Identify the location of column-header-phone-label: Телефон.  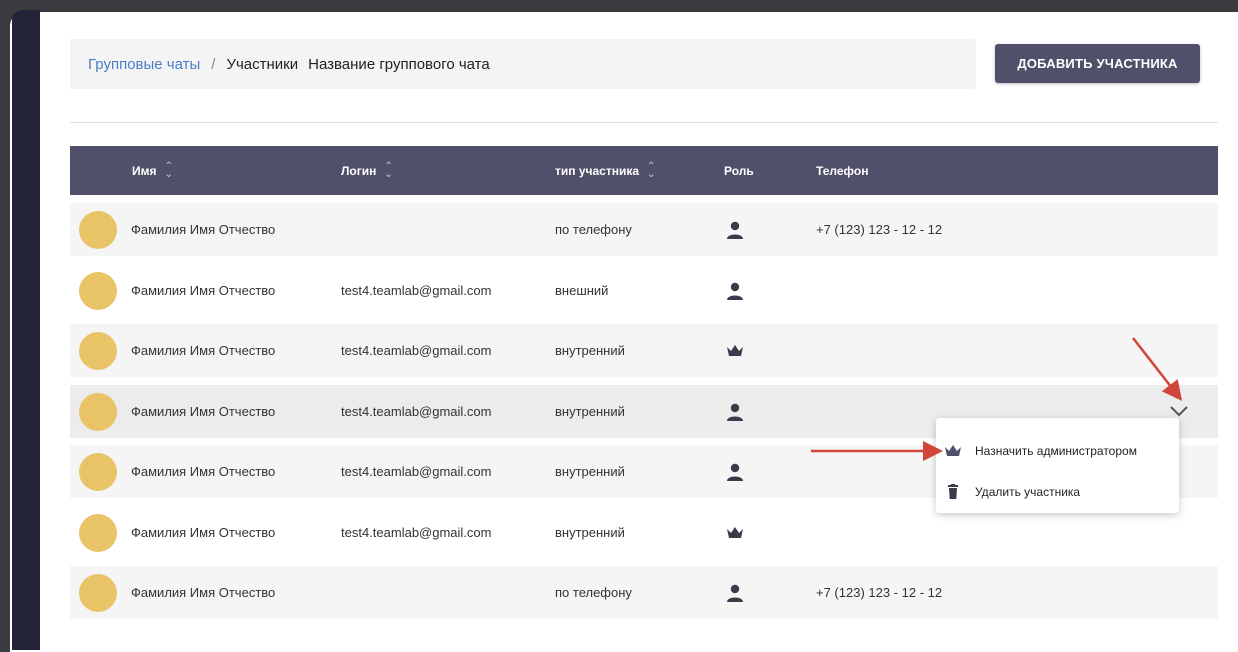
(842, 170).